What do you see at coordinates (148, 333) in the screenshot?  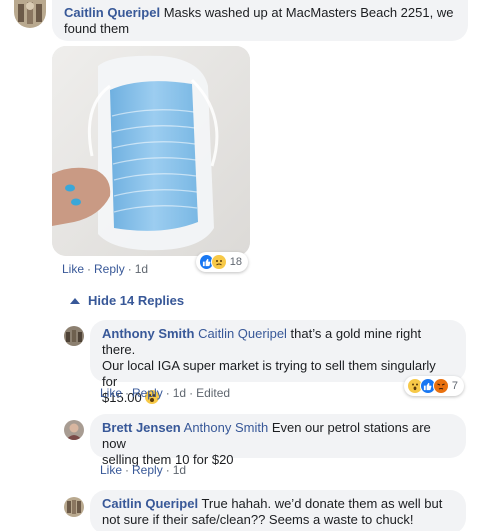 I see `reply-author: Anthony Smith` at bounding box center [148, 333].